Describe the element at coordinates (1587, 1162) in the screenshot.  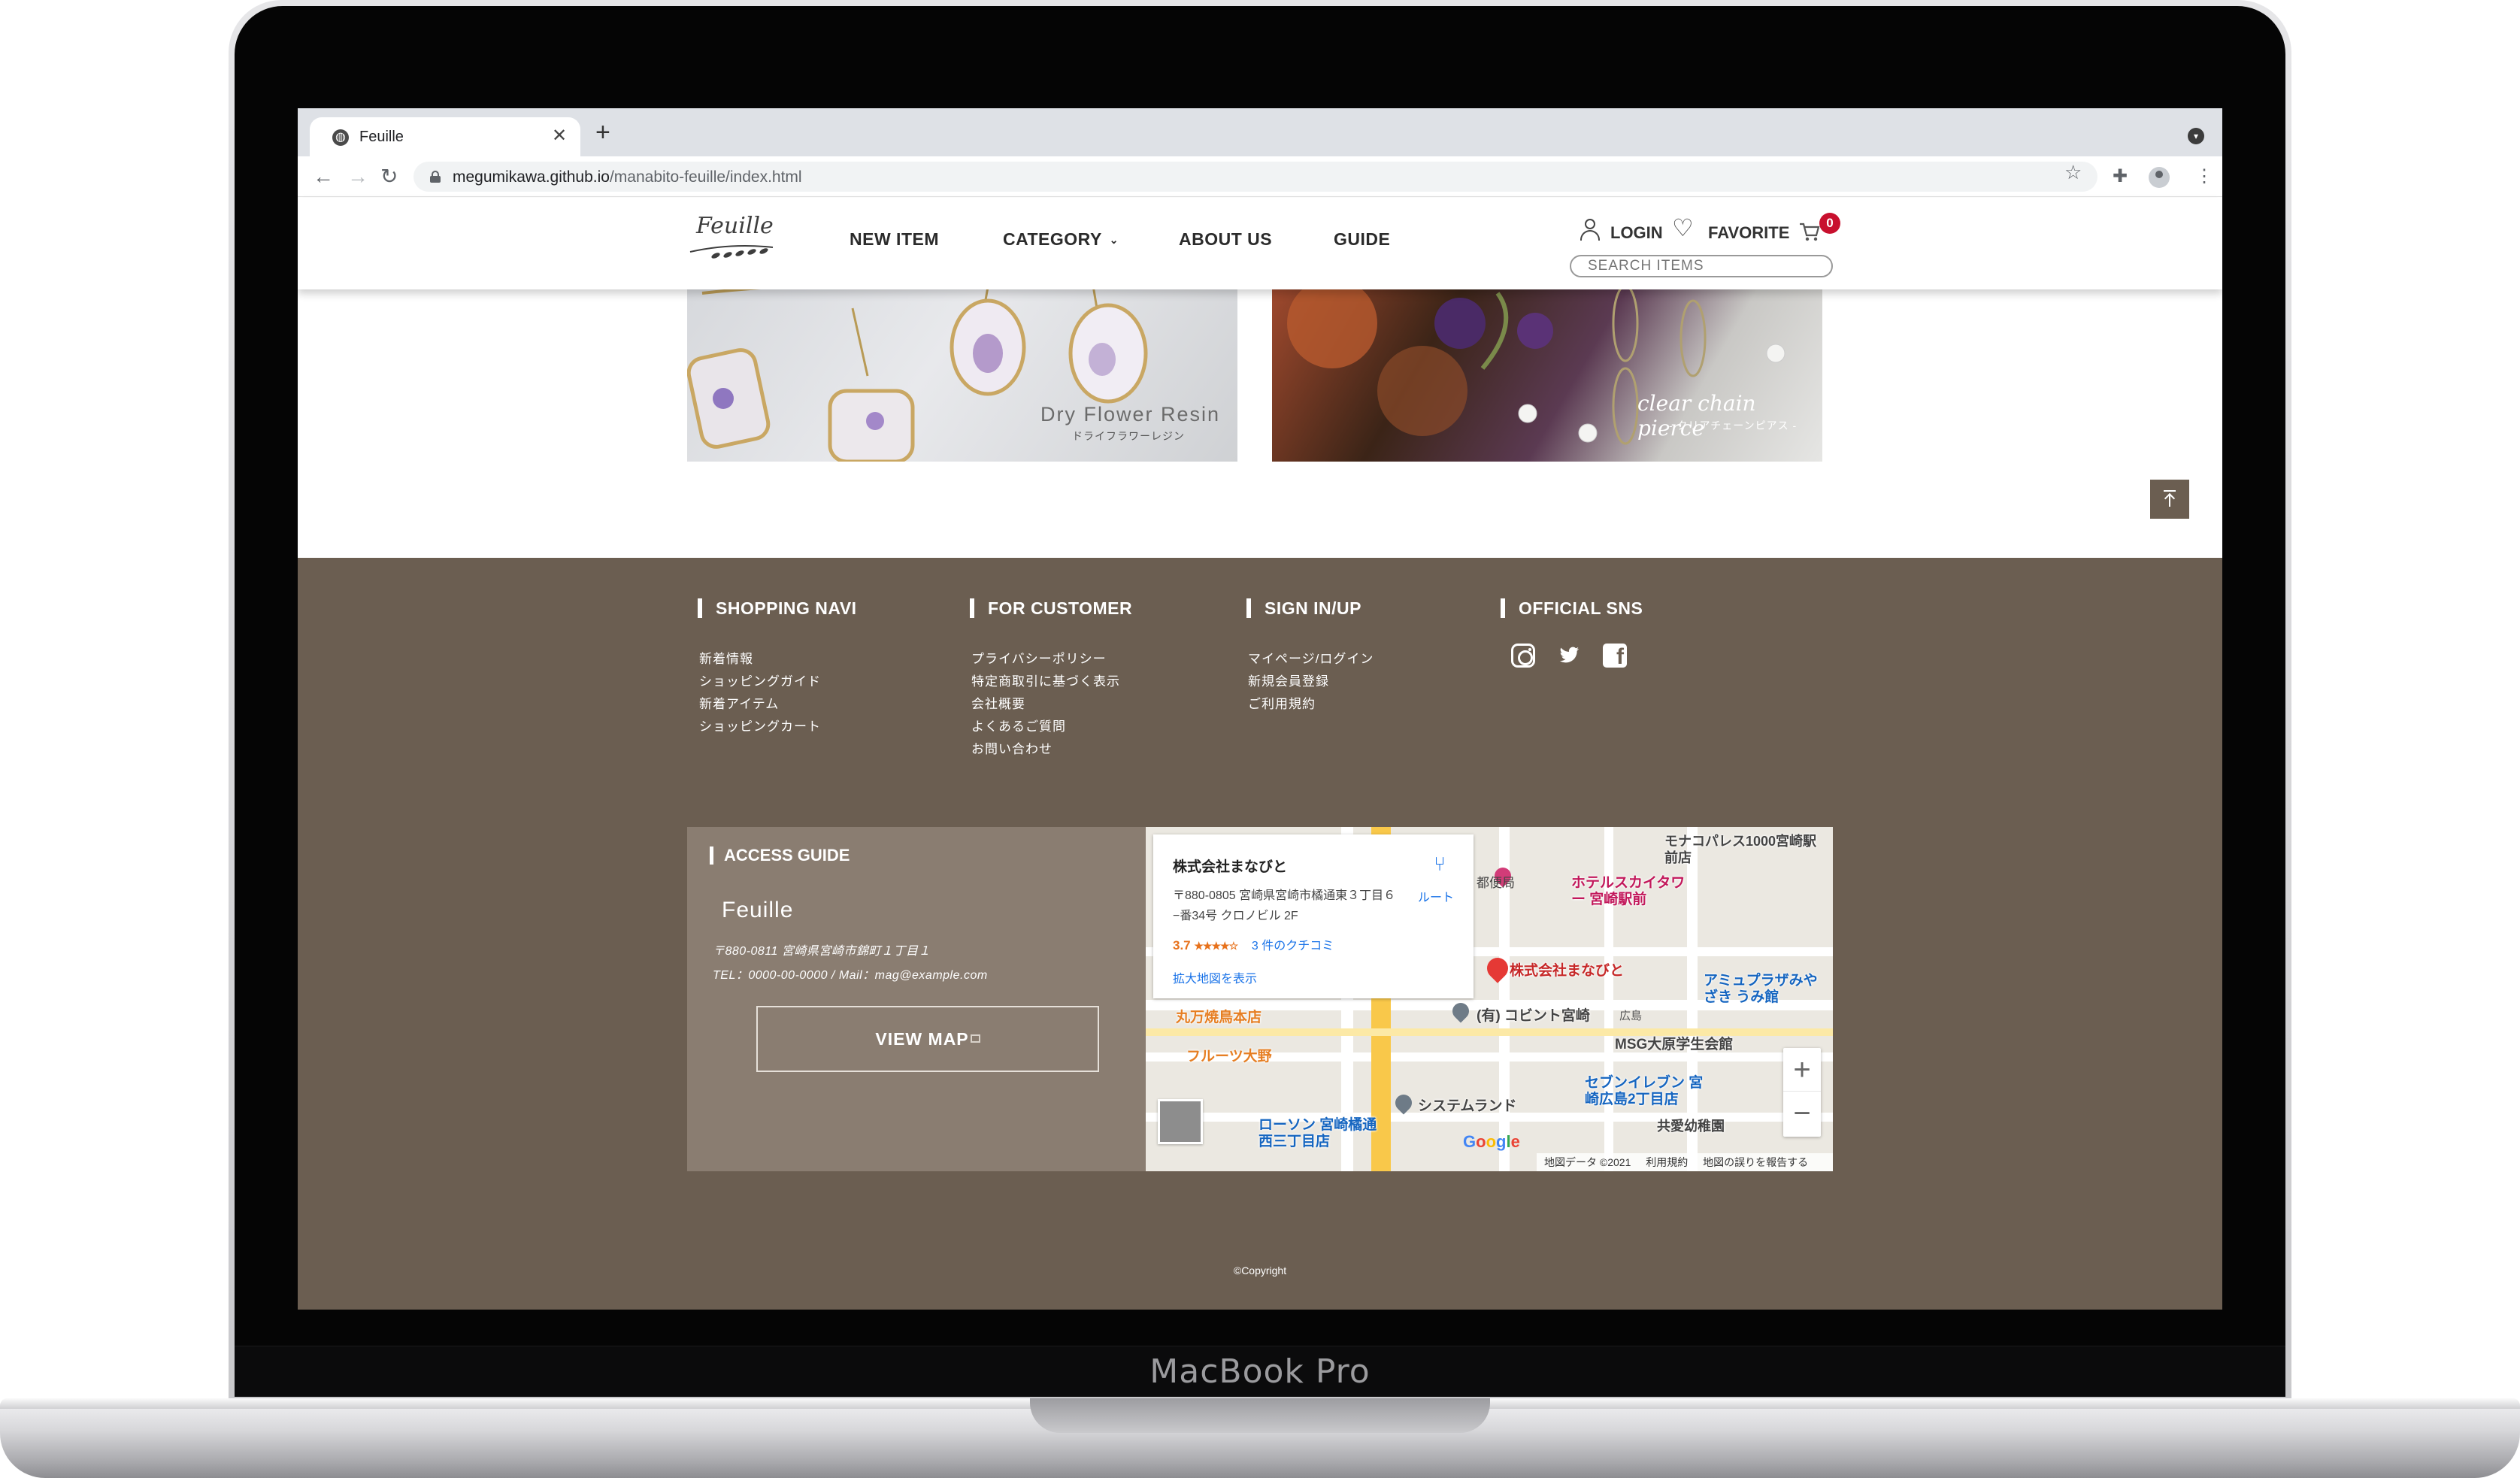
I see `map-data-credit: 地図データ ©2021` at that location.